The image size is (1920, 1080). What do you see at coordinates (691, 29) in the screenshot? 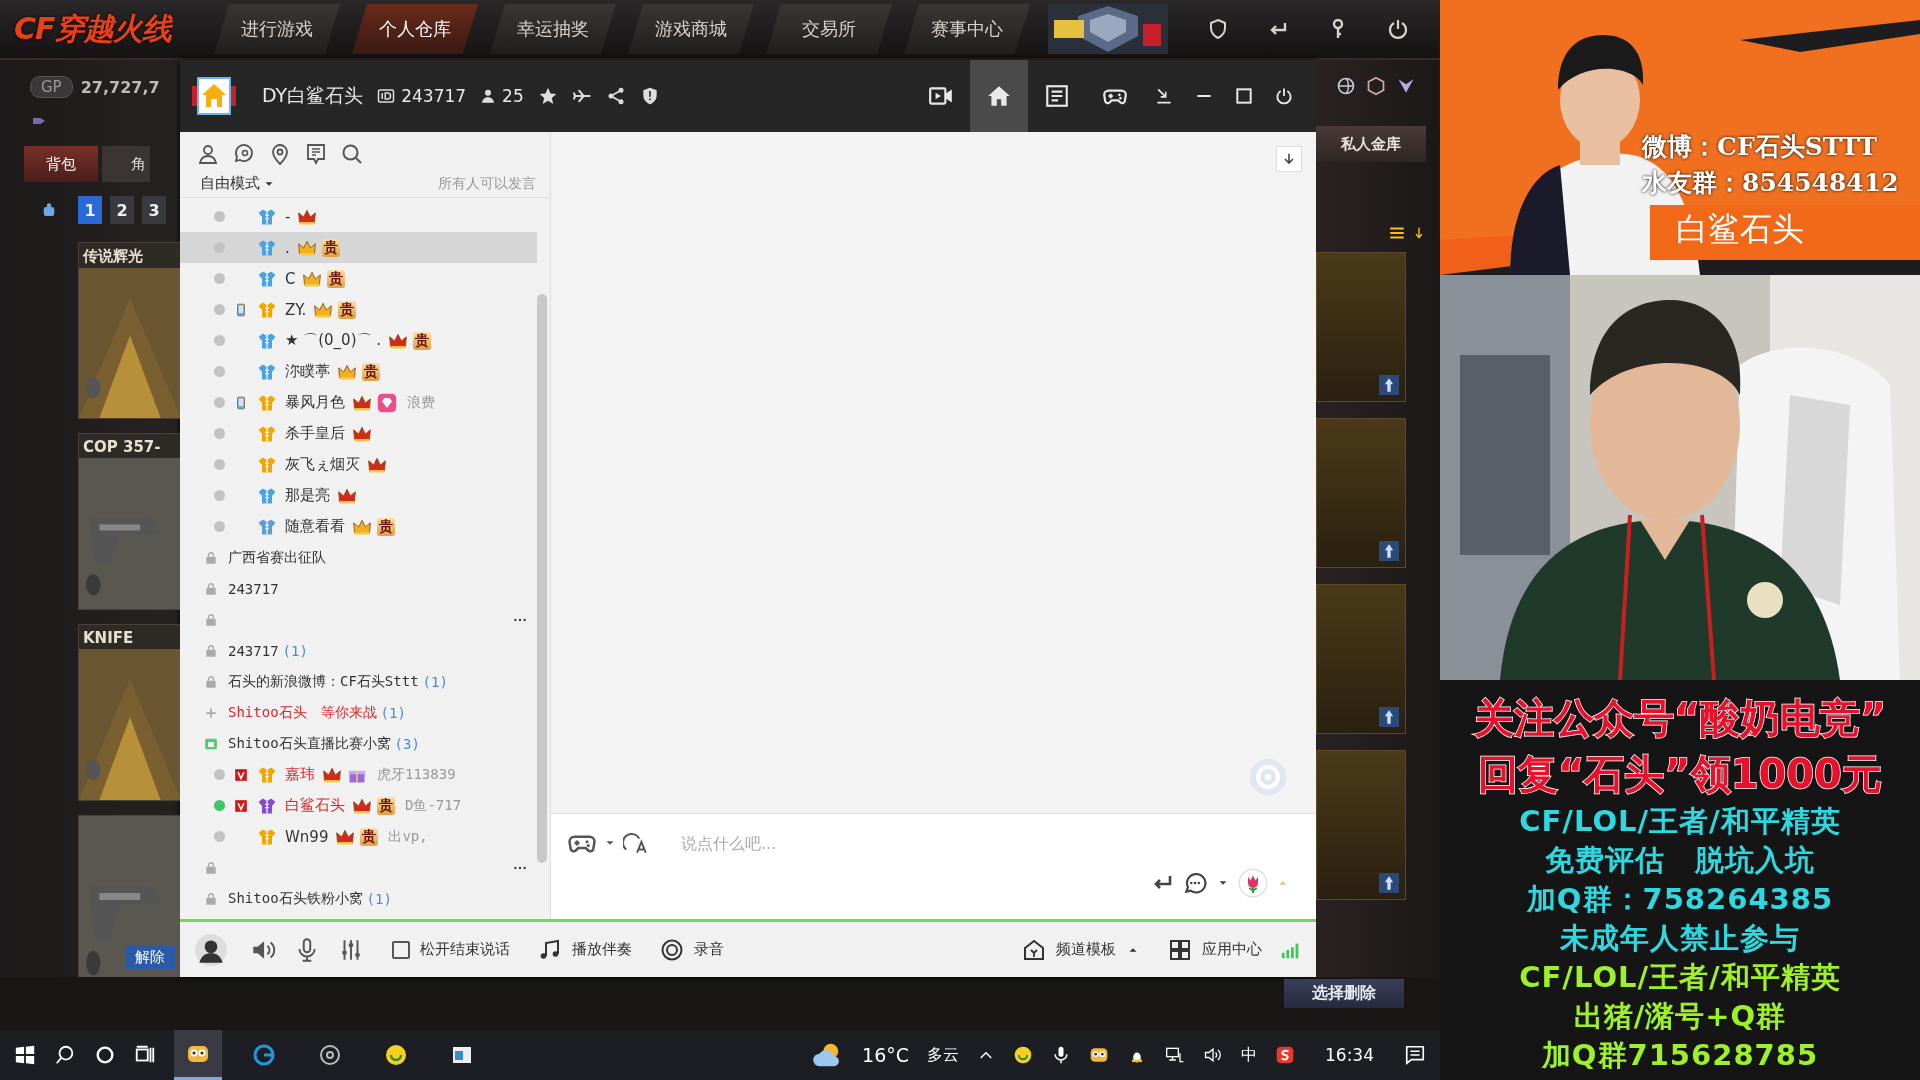
I see `game-tab: 游戏商城` at bounding box center [691, 29].